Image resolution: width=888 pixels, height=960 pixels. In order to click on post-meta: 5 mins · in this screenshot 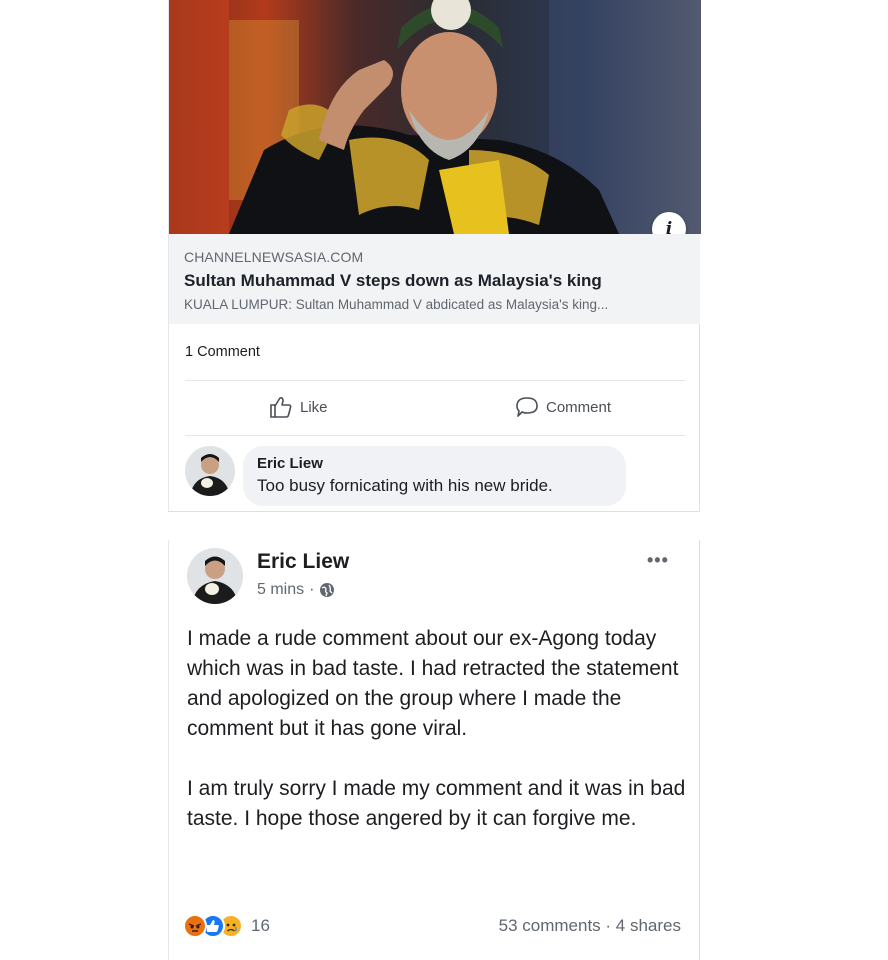, I will do `click(296, 590)`.